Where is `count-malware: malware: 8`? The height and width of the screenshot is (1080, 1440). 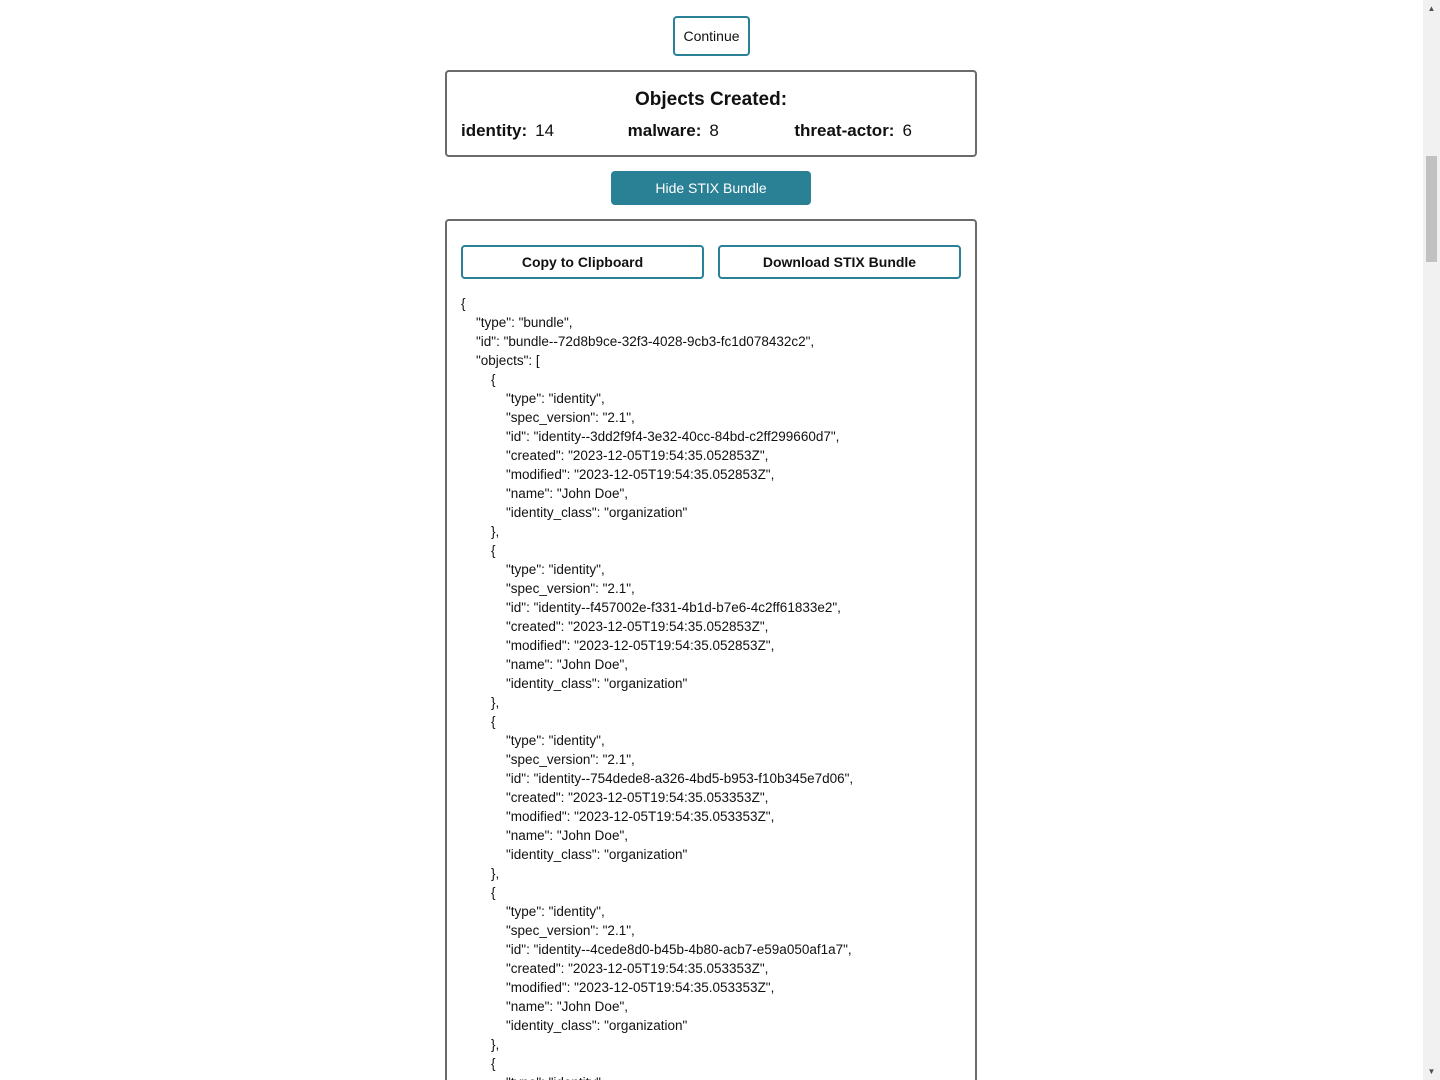
count-malware: malware: 8 is located at coordinates (711, 131).